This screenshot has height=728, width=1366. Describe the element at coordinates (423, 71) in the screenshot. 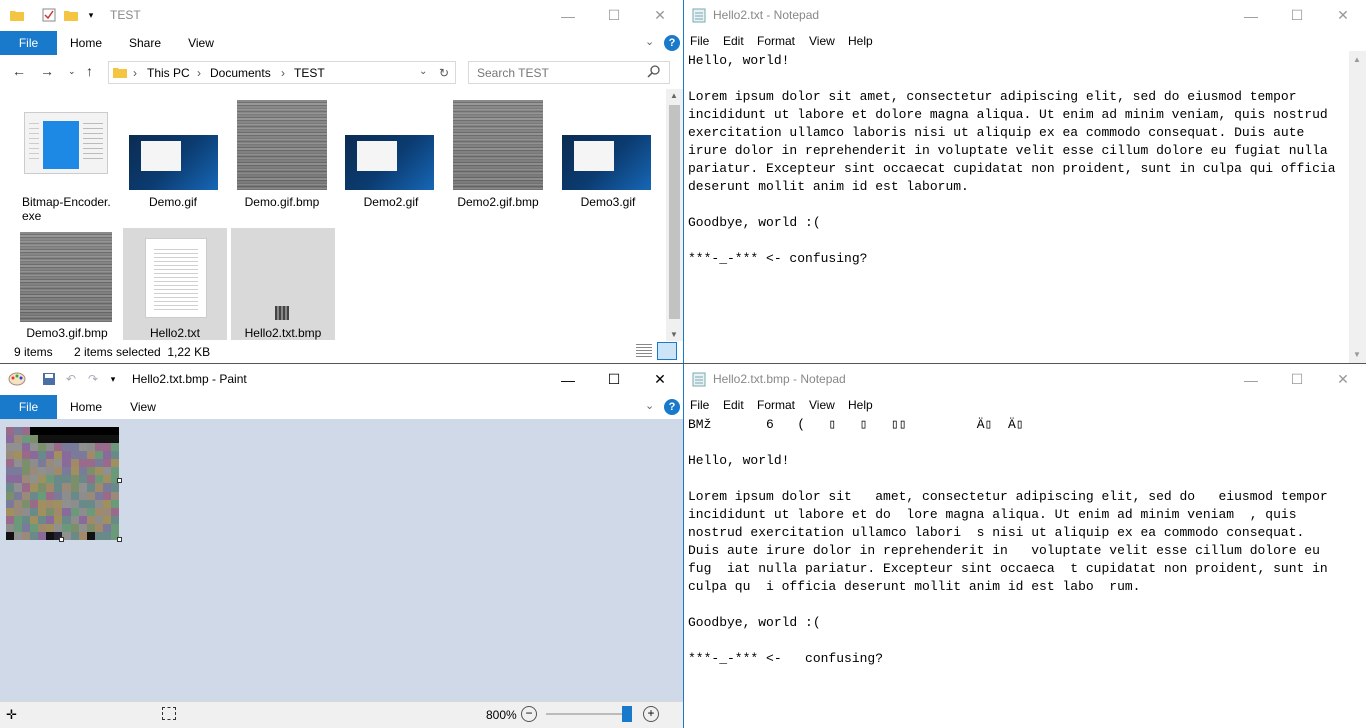

I see `address-dropdown-icon: ⌄` at that location.